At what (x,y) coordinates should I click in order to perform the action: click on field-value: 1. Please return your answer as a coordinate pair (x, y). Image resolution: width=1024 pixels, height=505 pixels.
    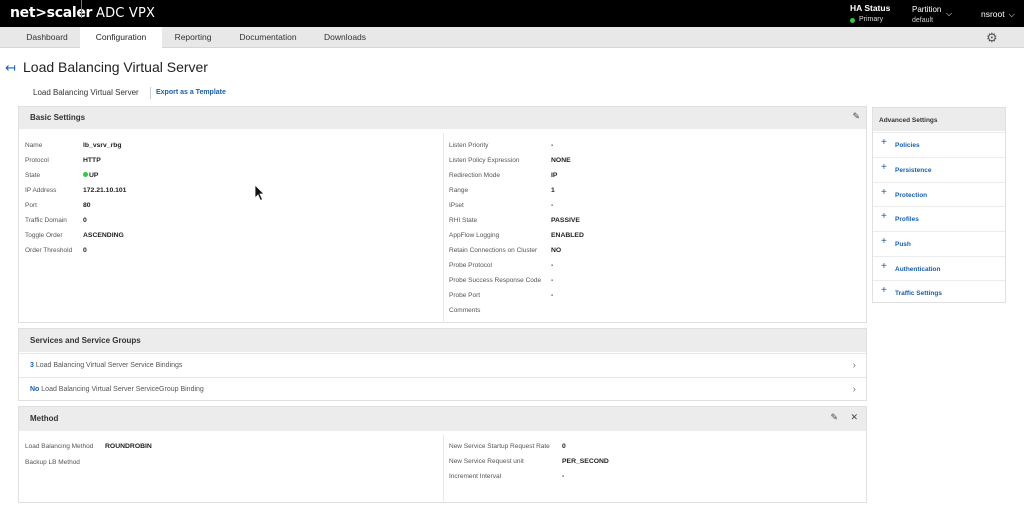
    Looking at the image, I should click on (553, 190).